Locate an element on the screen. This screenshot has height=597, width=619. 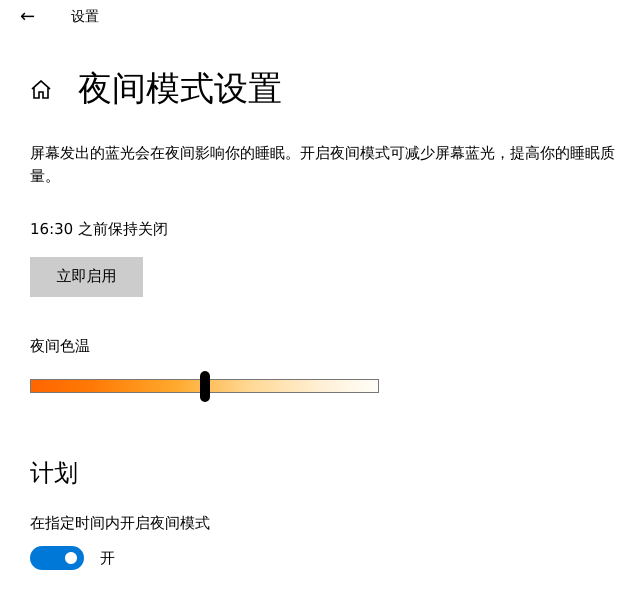
toggle-label: 在指定时间内开启夜间模式 is located at coordinates (120, 523).